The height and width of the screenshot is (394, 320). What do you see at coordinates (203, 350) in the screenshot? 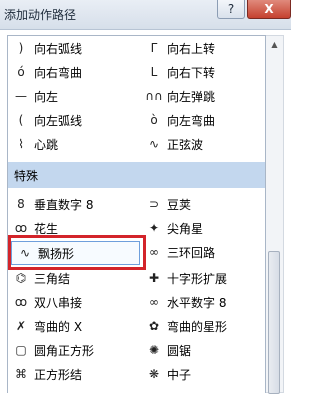
I see `path-item-circle-saw: ✺ 圆锯` at bounding box center [203, 350].